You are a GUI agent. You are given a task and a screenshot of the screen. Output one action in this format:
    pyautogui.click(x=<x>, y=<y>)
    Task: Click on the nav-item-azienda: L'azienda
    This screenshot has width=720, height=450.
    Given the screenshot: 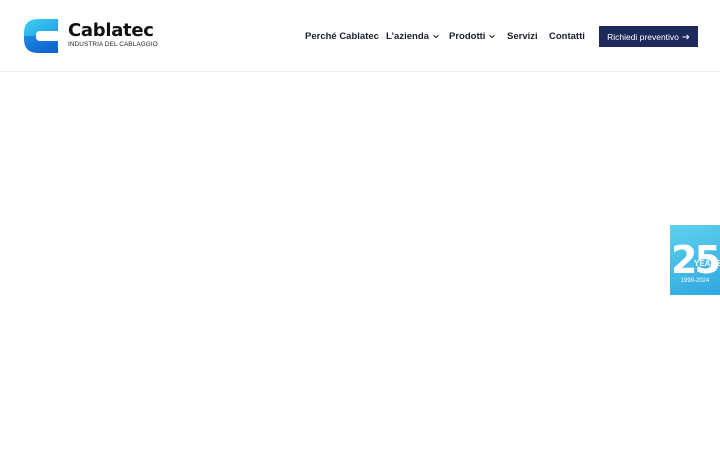 What is the action you would take?
    pyautogui.click(x=414, y=37)
    